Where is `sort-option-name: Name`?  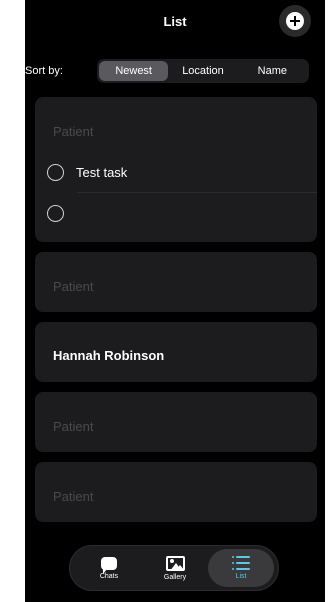
sort-option-name: Name is located at coordinates (272, 71).